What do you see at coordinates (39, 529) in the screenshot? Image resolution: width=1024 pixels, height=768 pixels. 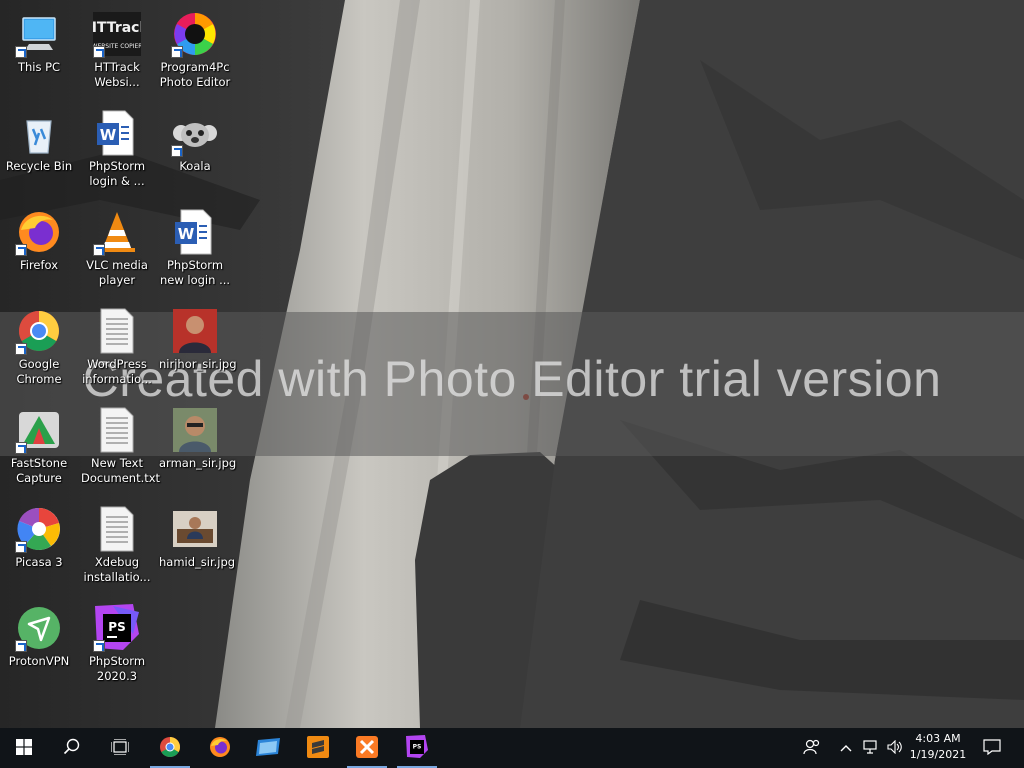 I see `picasa-icon` at bounding box center [39, 529].